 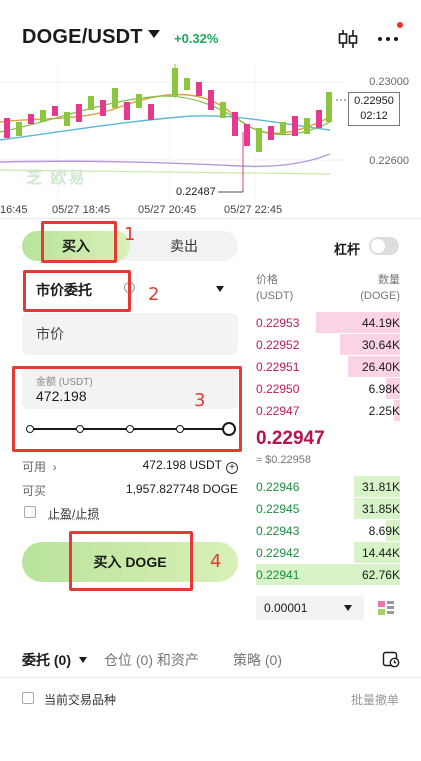 I want to click on ask-price: 0.22953, so click(x=278, y=323).